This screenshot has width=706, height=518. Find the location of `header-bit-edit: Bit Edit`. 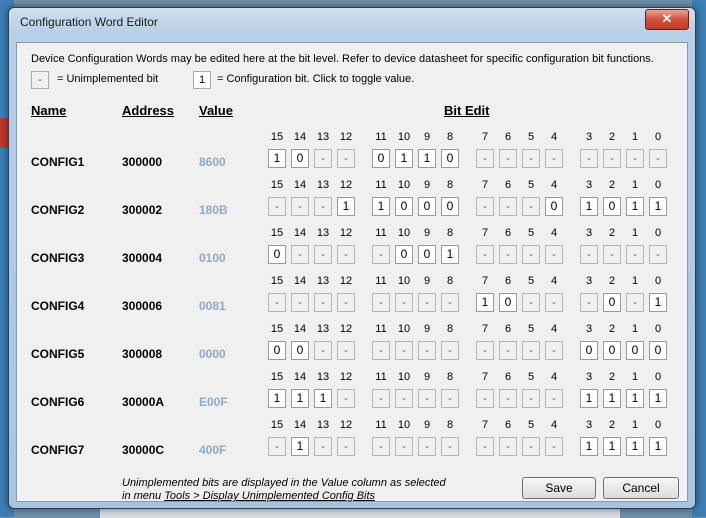

header-bit-edit: Bit Edit is located at coordinates (467, 110).